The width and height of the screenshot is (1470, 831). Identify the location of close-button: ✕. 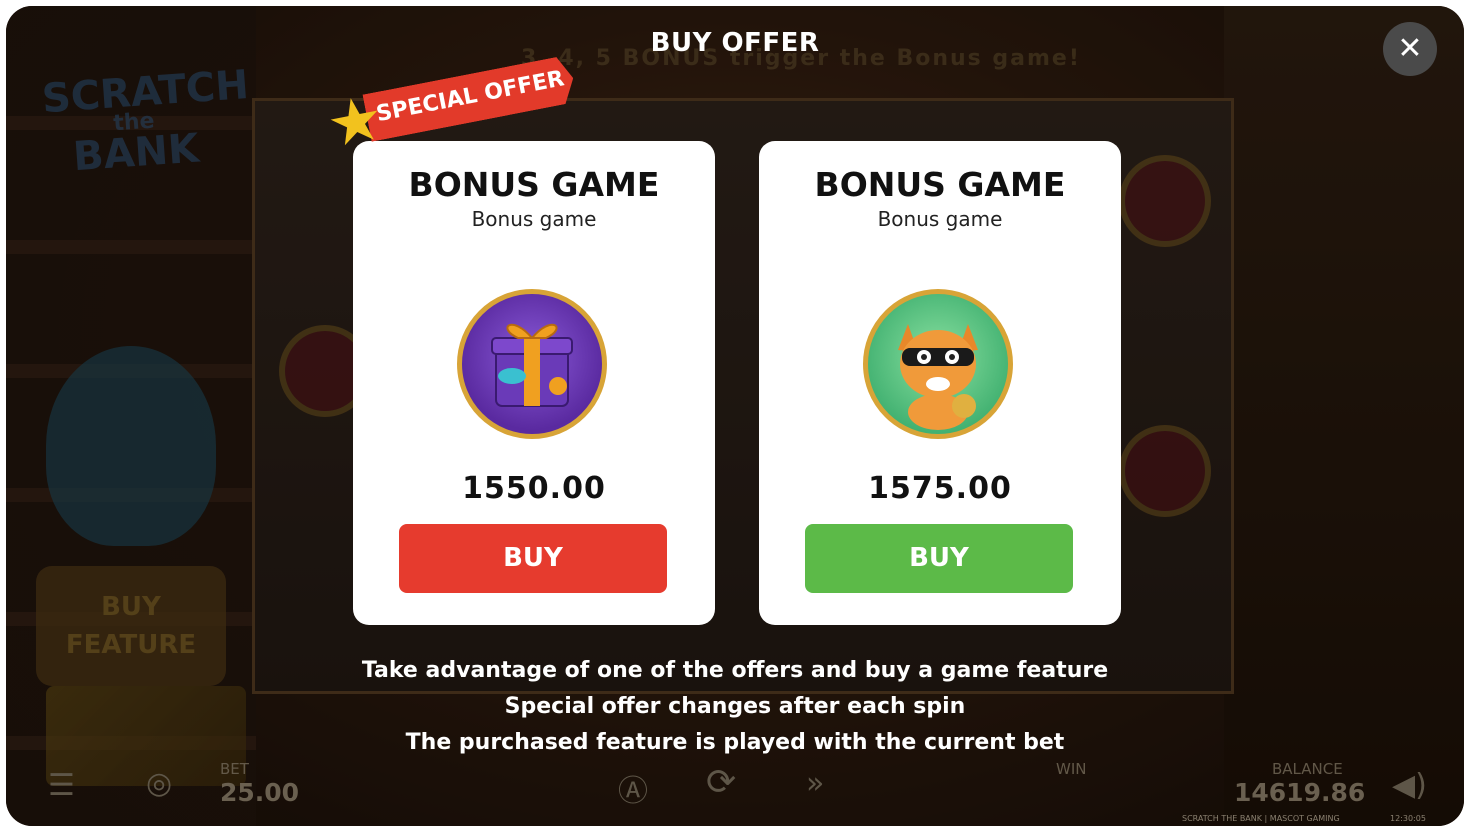
(1410, 49).